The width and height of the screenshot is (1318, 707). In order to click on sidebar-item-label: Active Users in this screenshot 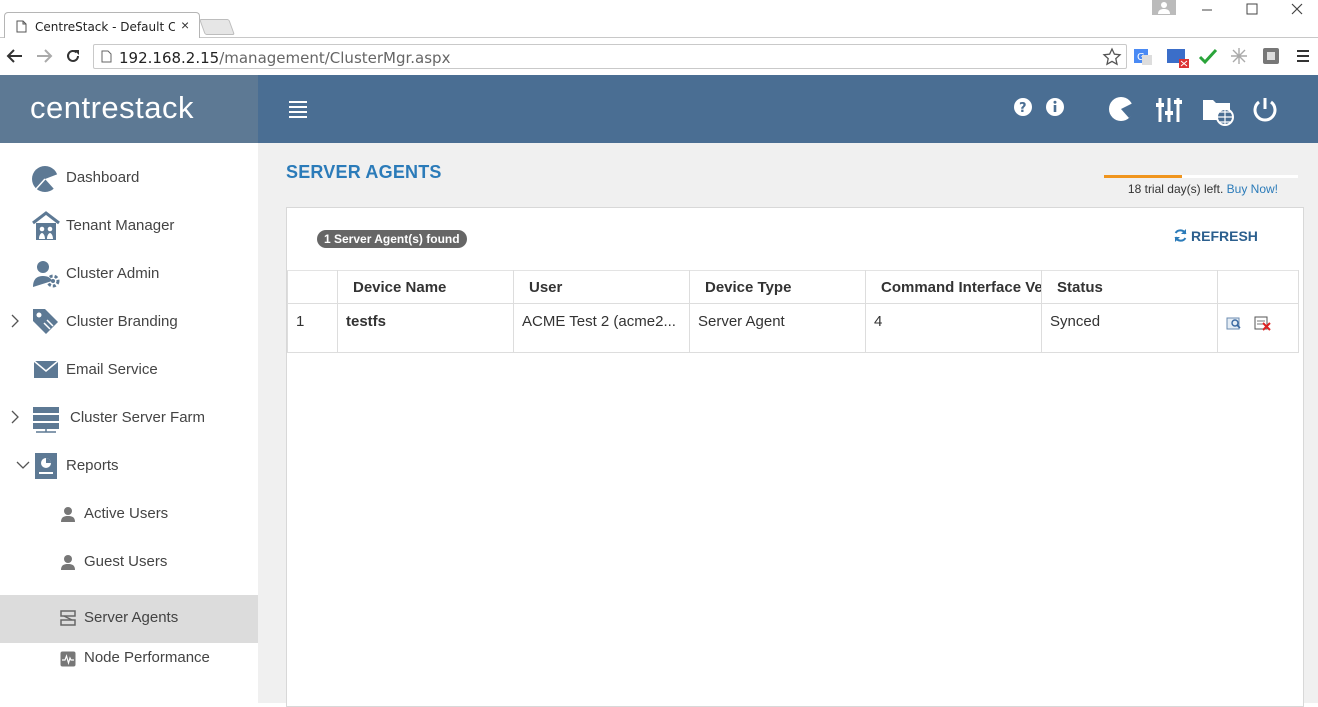, I will do `click(126, 513)`.